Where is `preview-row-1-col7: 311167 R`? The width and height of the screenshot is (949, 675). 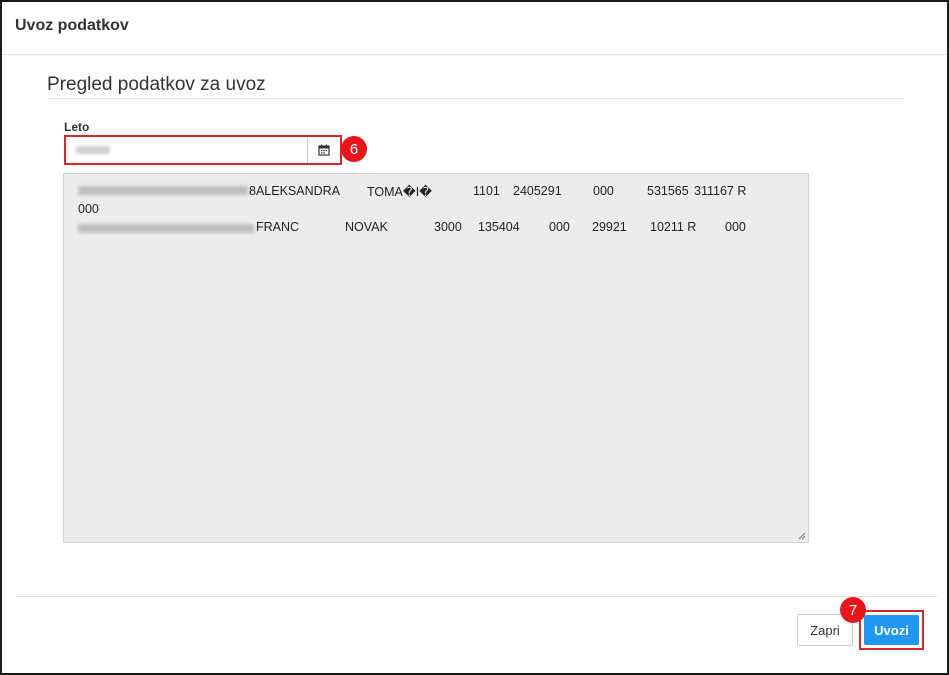
preview-row-1-col7: 311167 R is located at coordinates (720, 191).